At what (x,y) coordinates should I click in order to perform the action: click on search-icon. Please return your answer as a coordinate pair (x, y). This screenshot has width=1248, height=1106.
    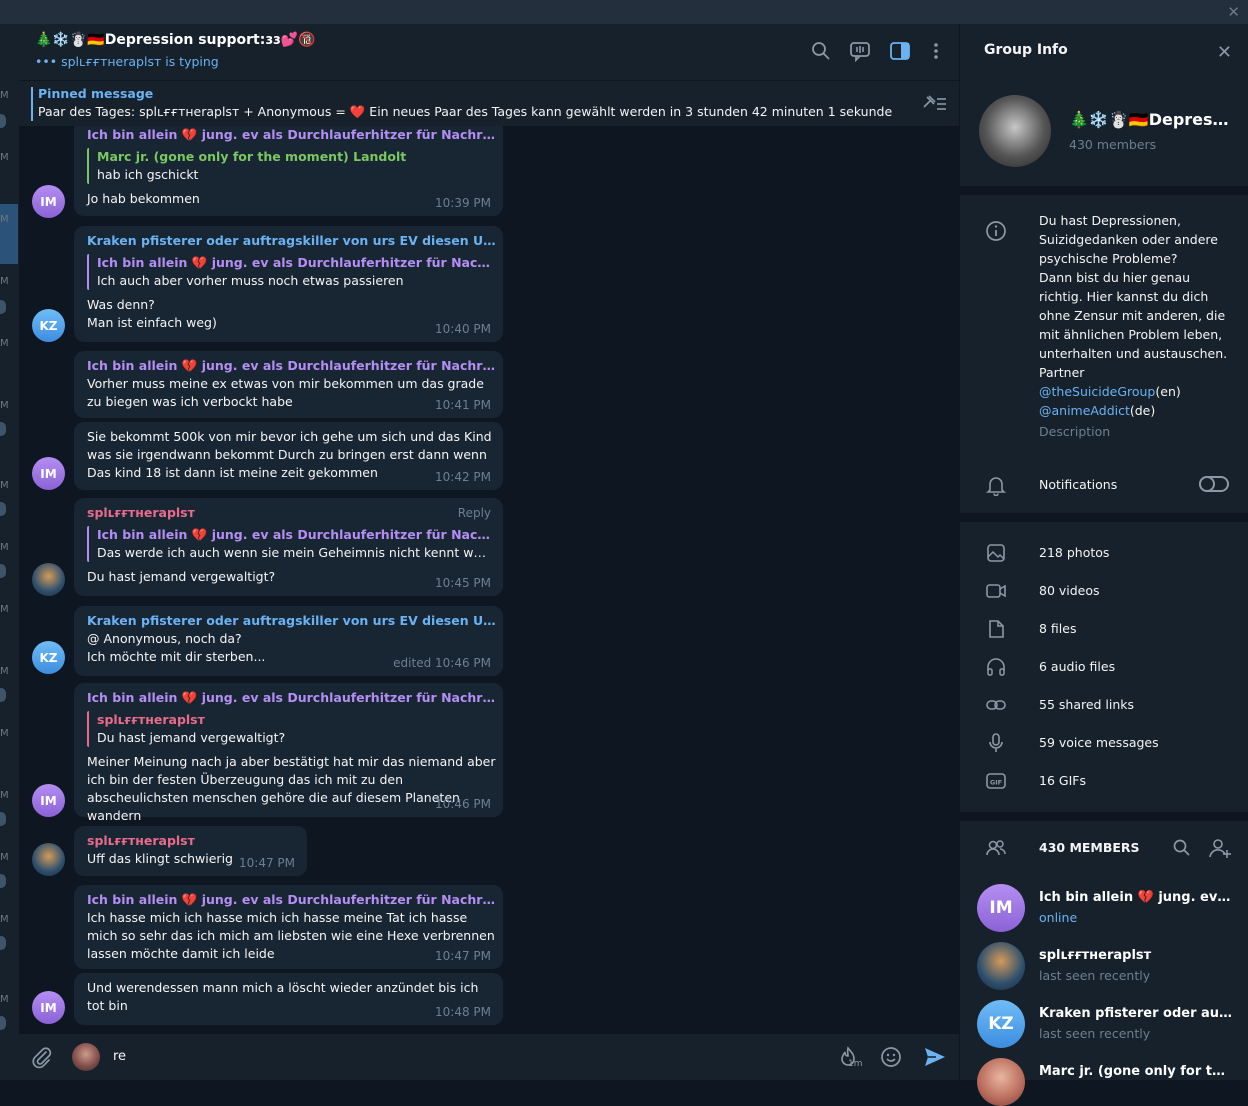
    Looking at the image, I should click on (821, 51).